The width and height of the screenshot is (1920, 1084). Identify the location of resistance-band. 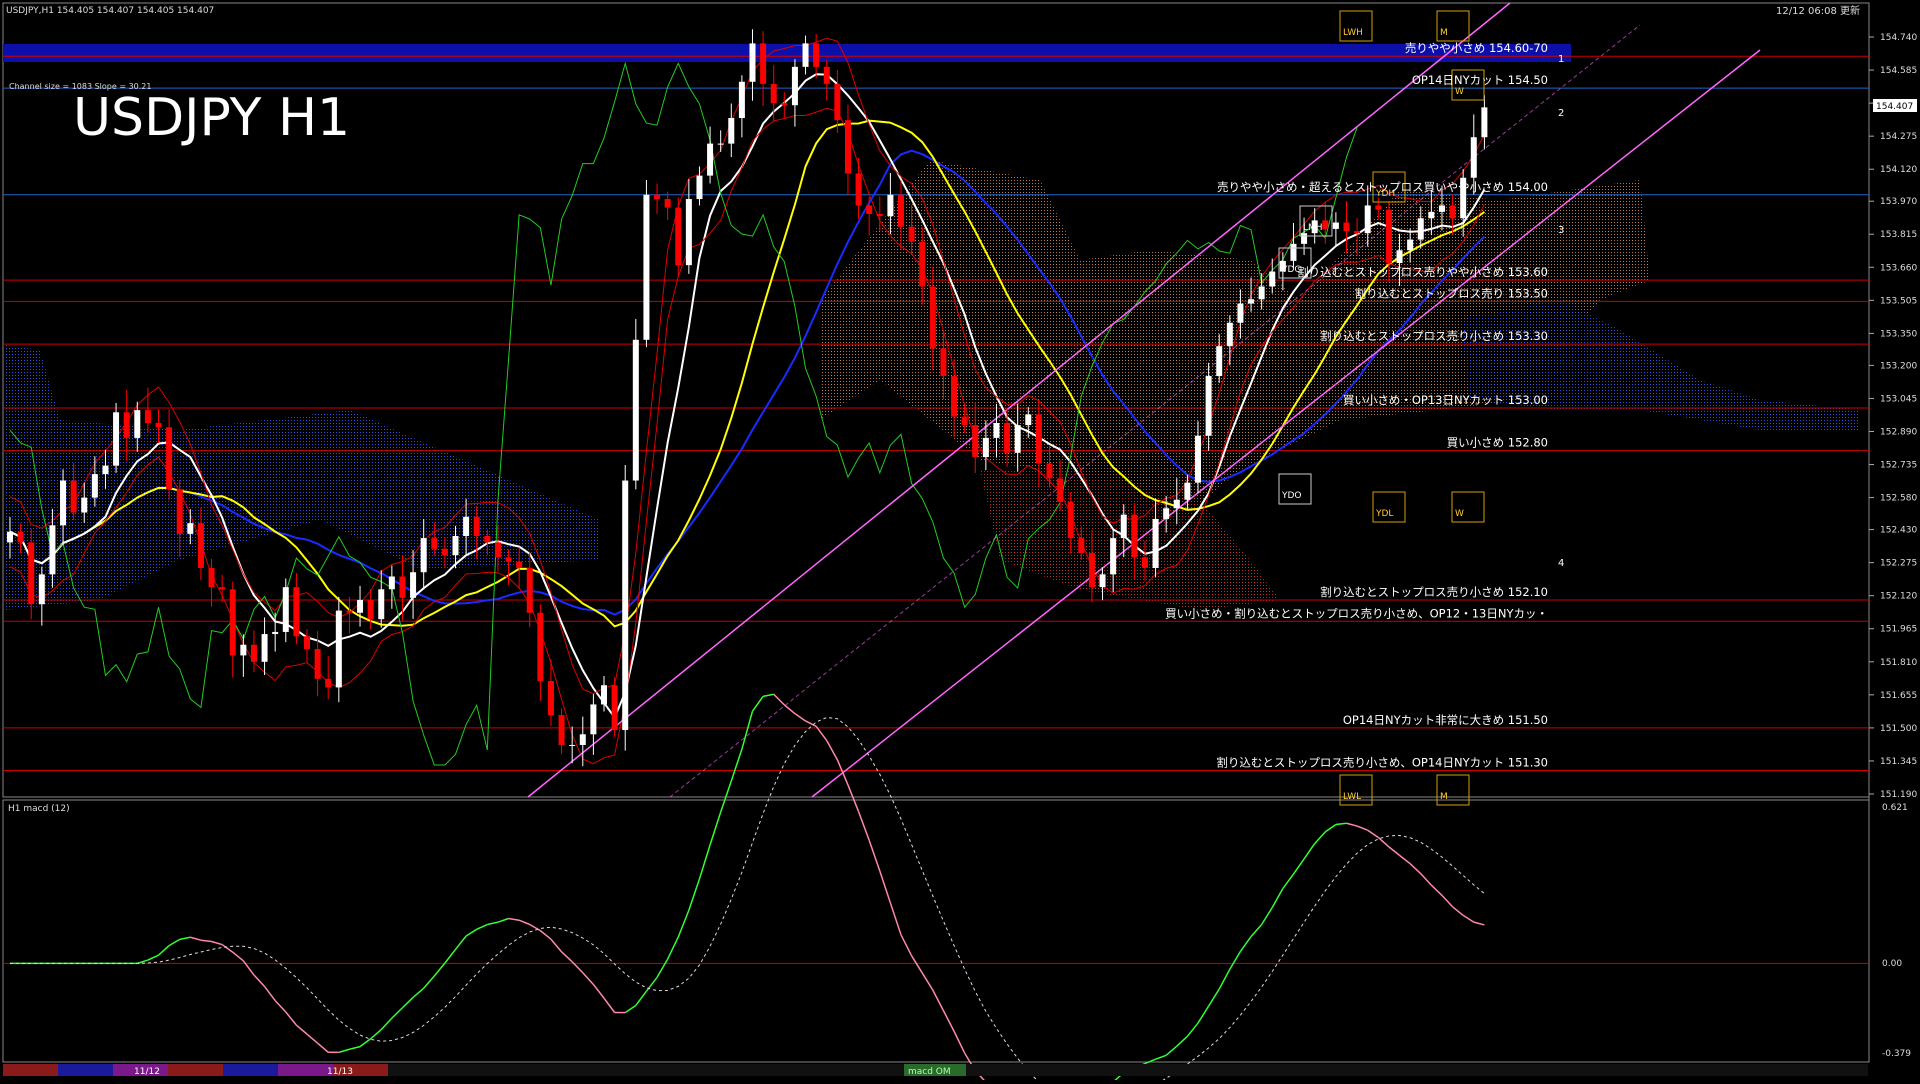
(787, 53).